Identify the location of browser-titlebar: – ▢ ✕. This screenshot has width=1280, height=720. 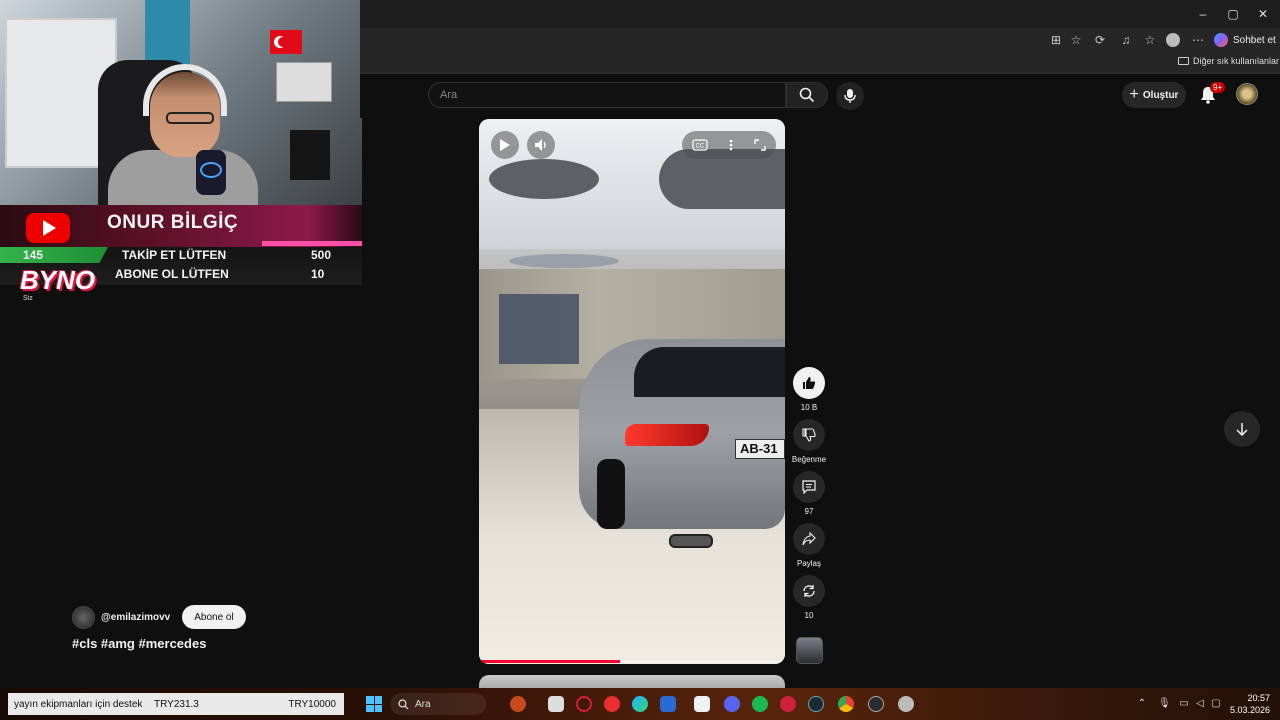
(820, 14).